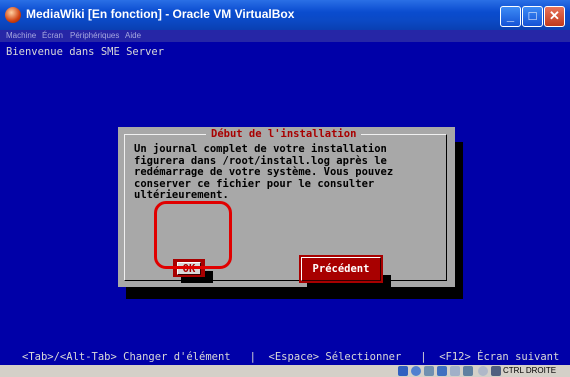 This screenshot has height=377, width=570. I want to click on maximize-button: □, so click(532, 16).